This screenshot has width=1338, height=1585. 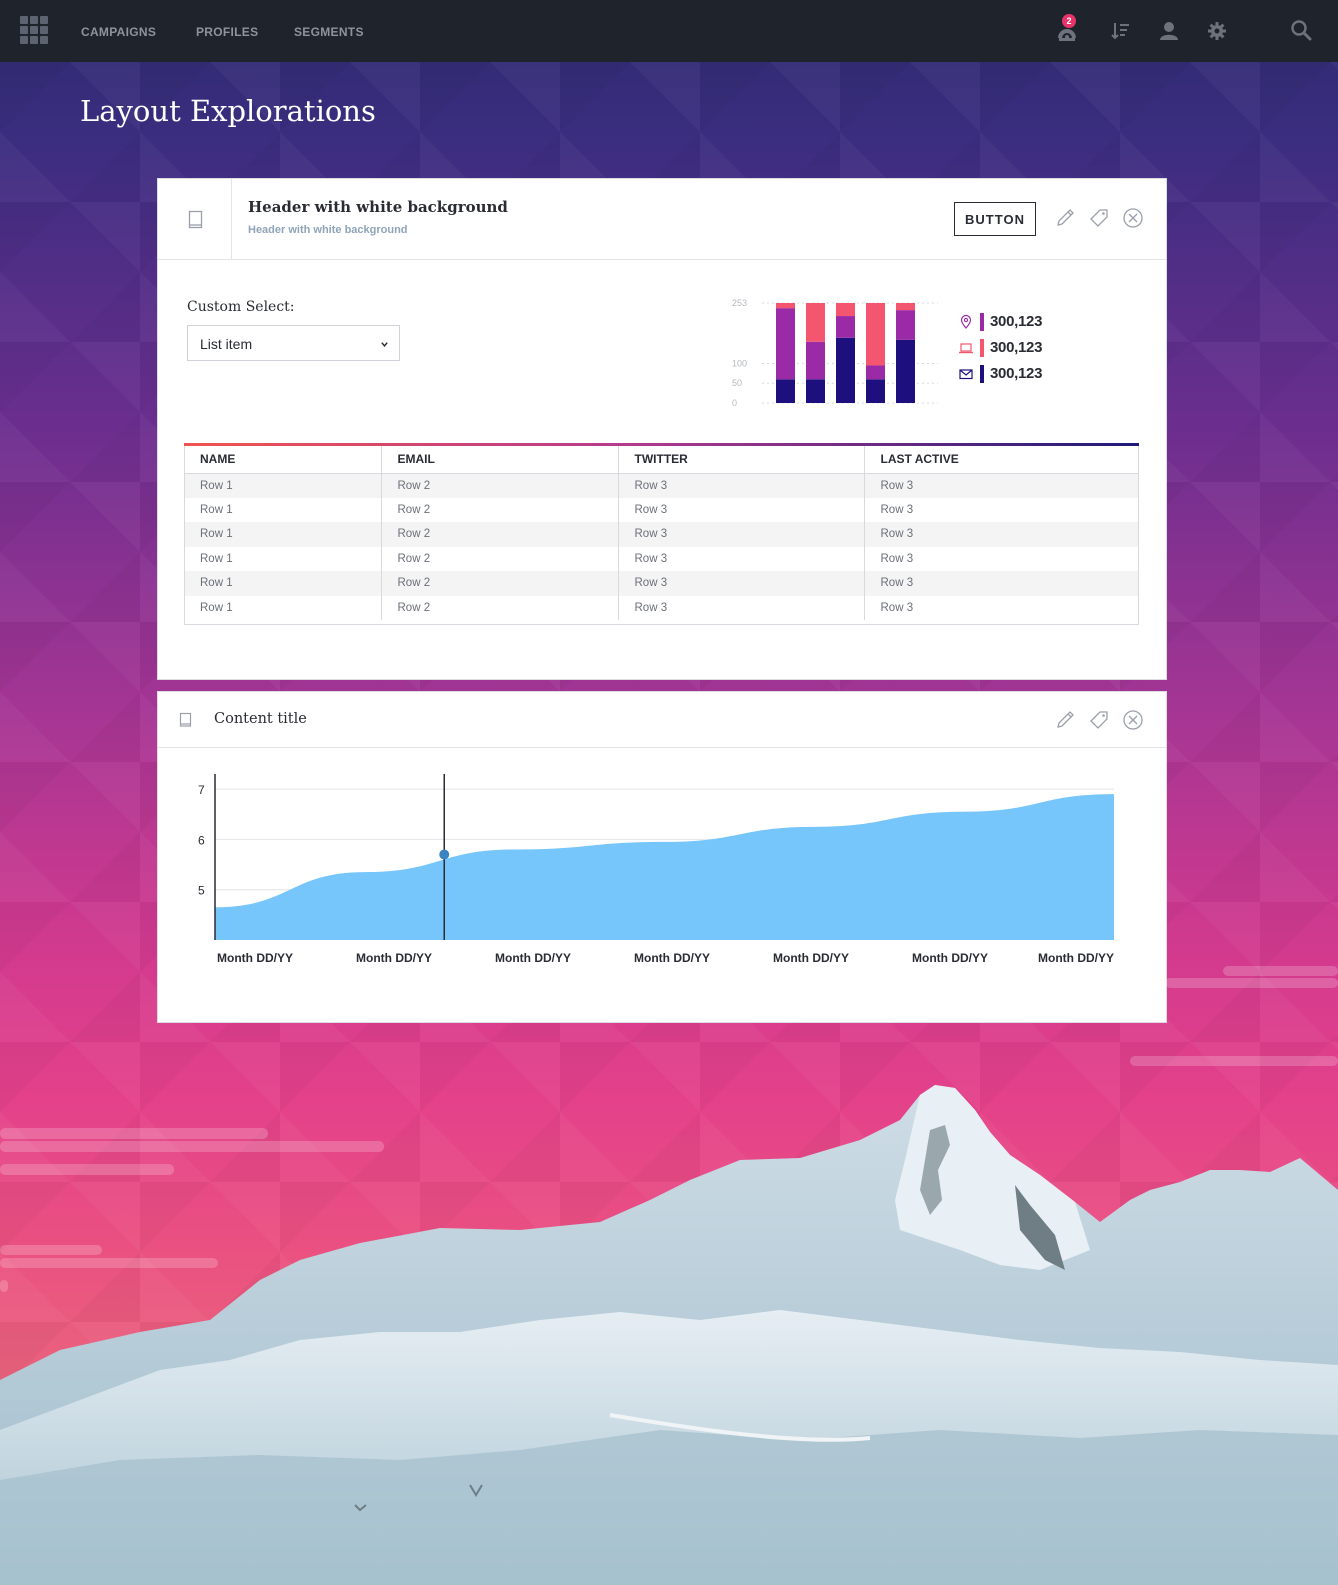 What do you see at coordinates (293, 343) in the screenshot?
I see `custom-select-dropdown: List item` at bounding box center [293, 343].